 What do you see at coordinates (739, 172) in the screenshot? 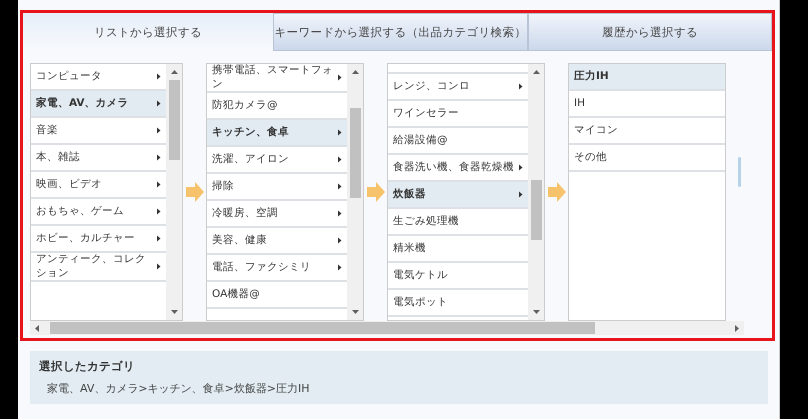
I see `resize-handle` at bounding box center [739, 172].